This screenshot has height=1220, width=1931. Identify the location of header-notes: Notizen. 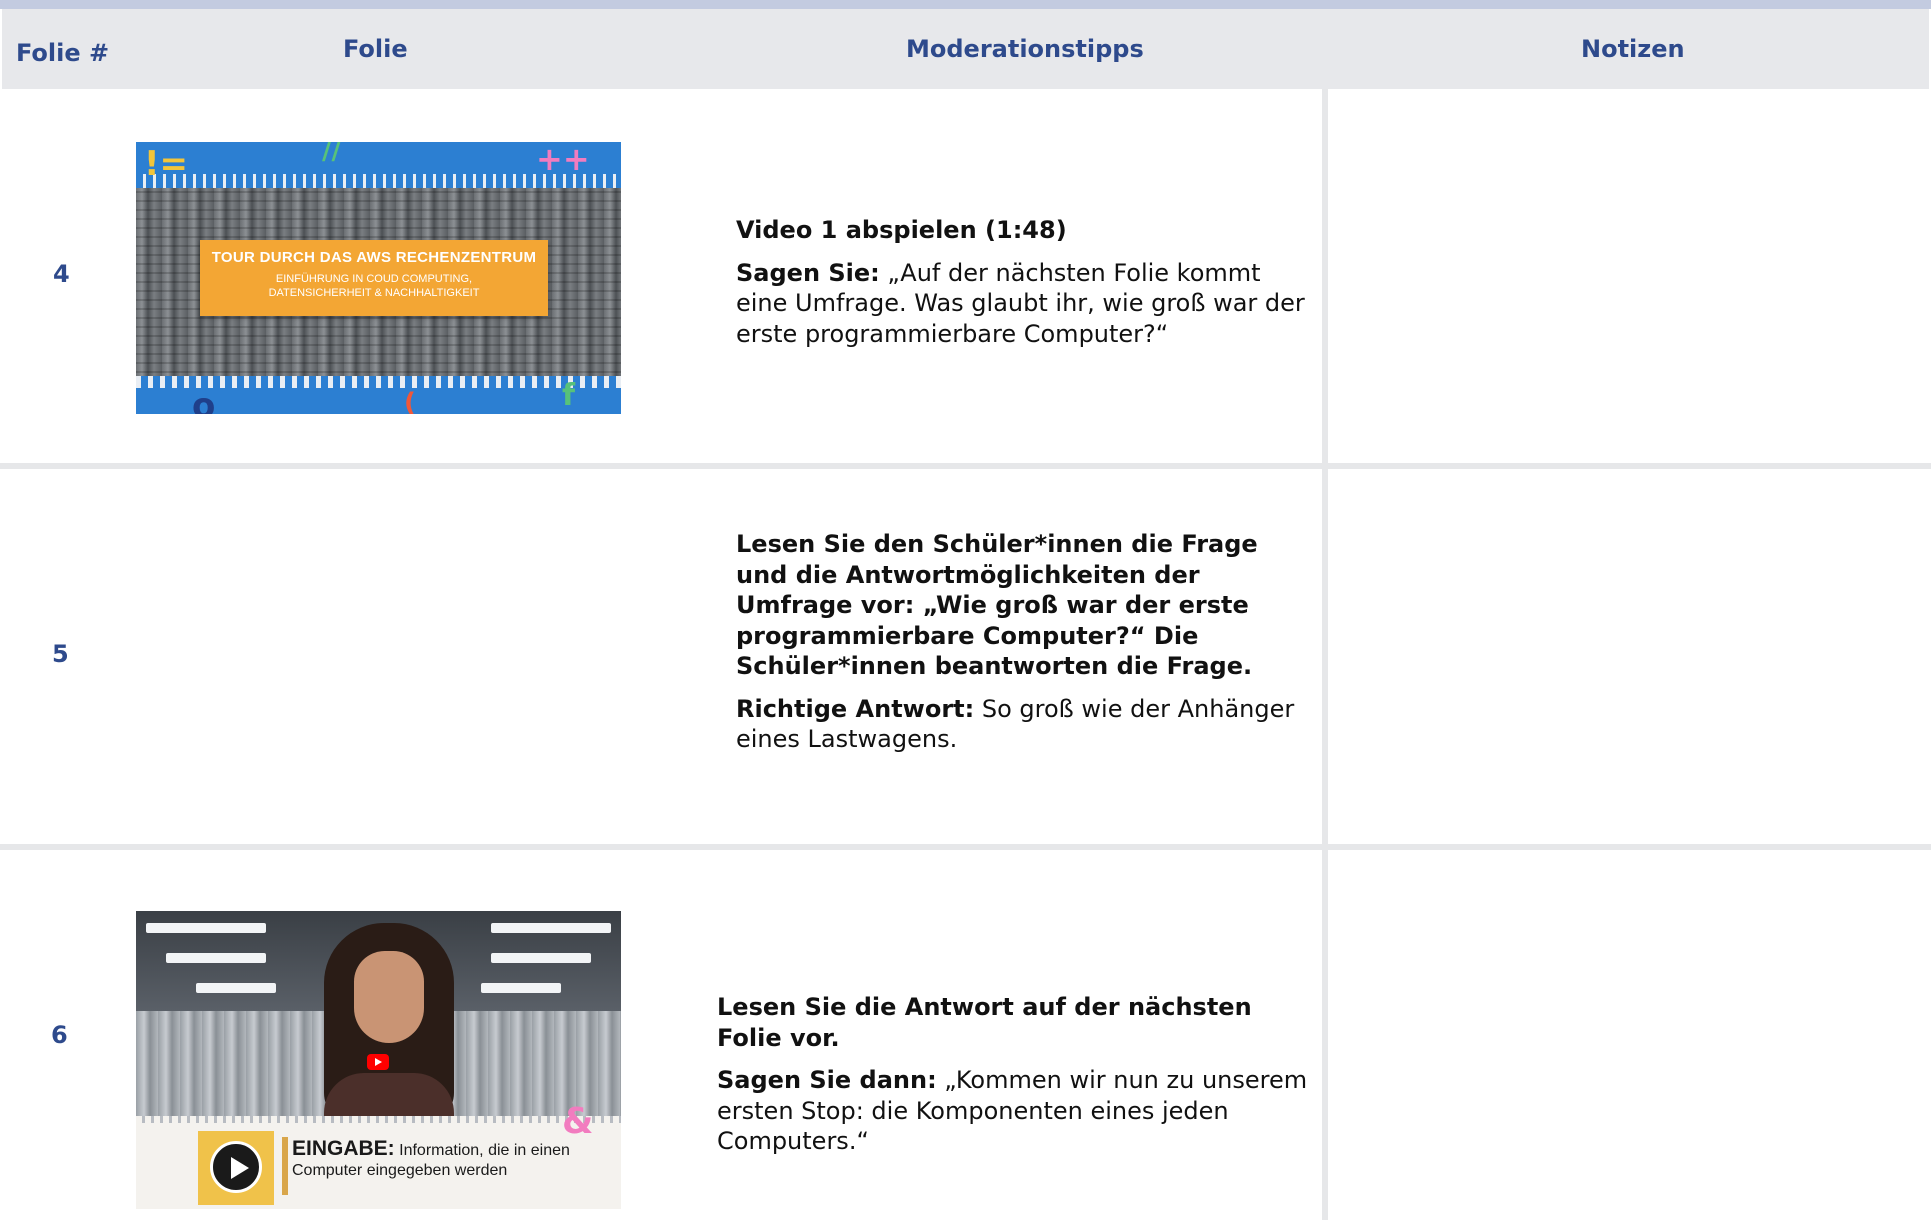
(1633, 49).